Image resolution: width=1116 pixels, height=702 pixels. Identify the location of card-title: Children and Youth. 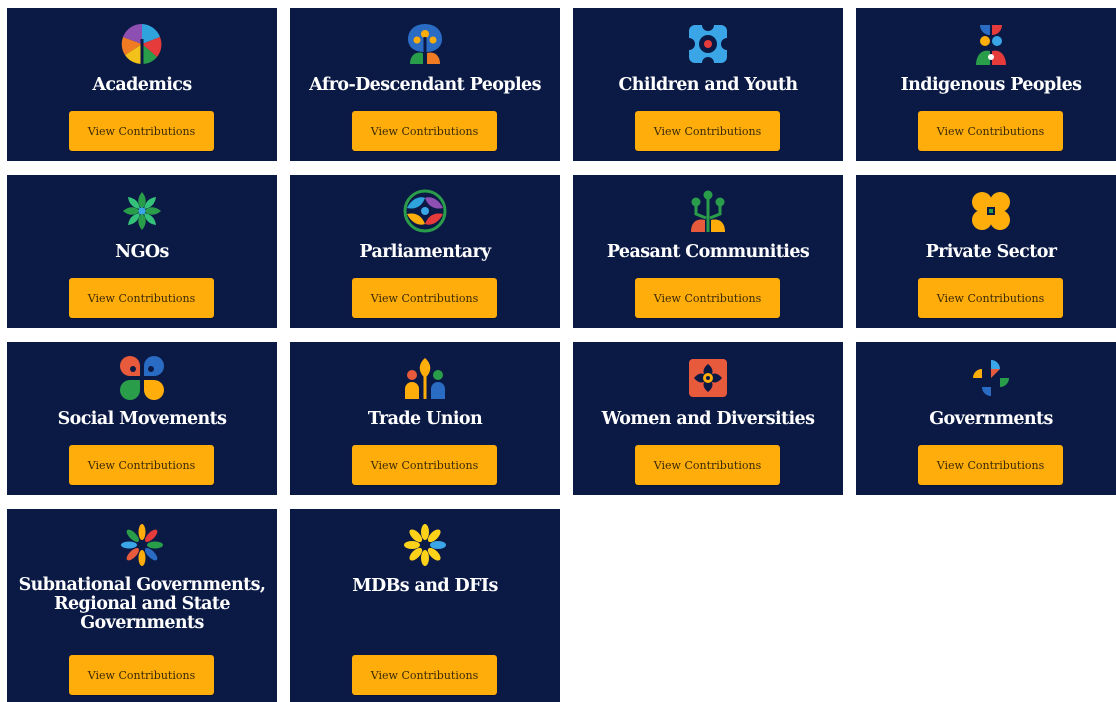
(708, 85).